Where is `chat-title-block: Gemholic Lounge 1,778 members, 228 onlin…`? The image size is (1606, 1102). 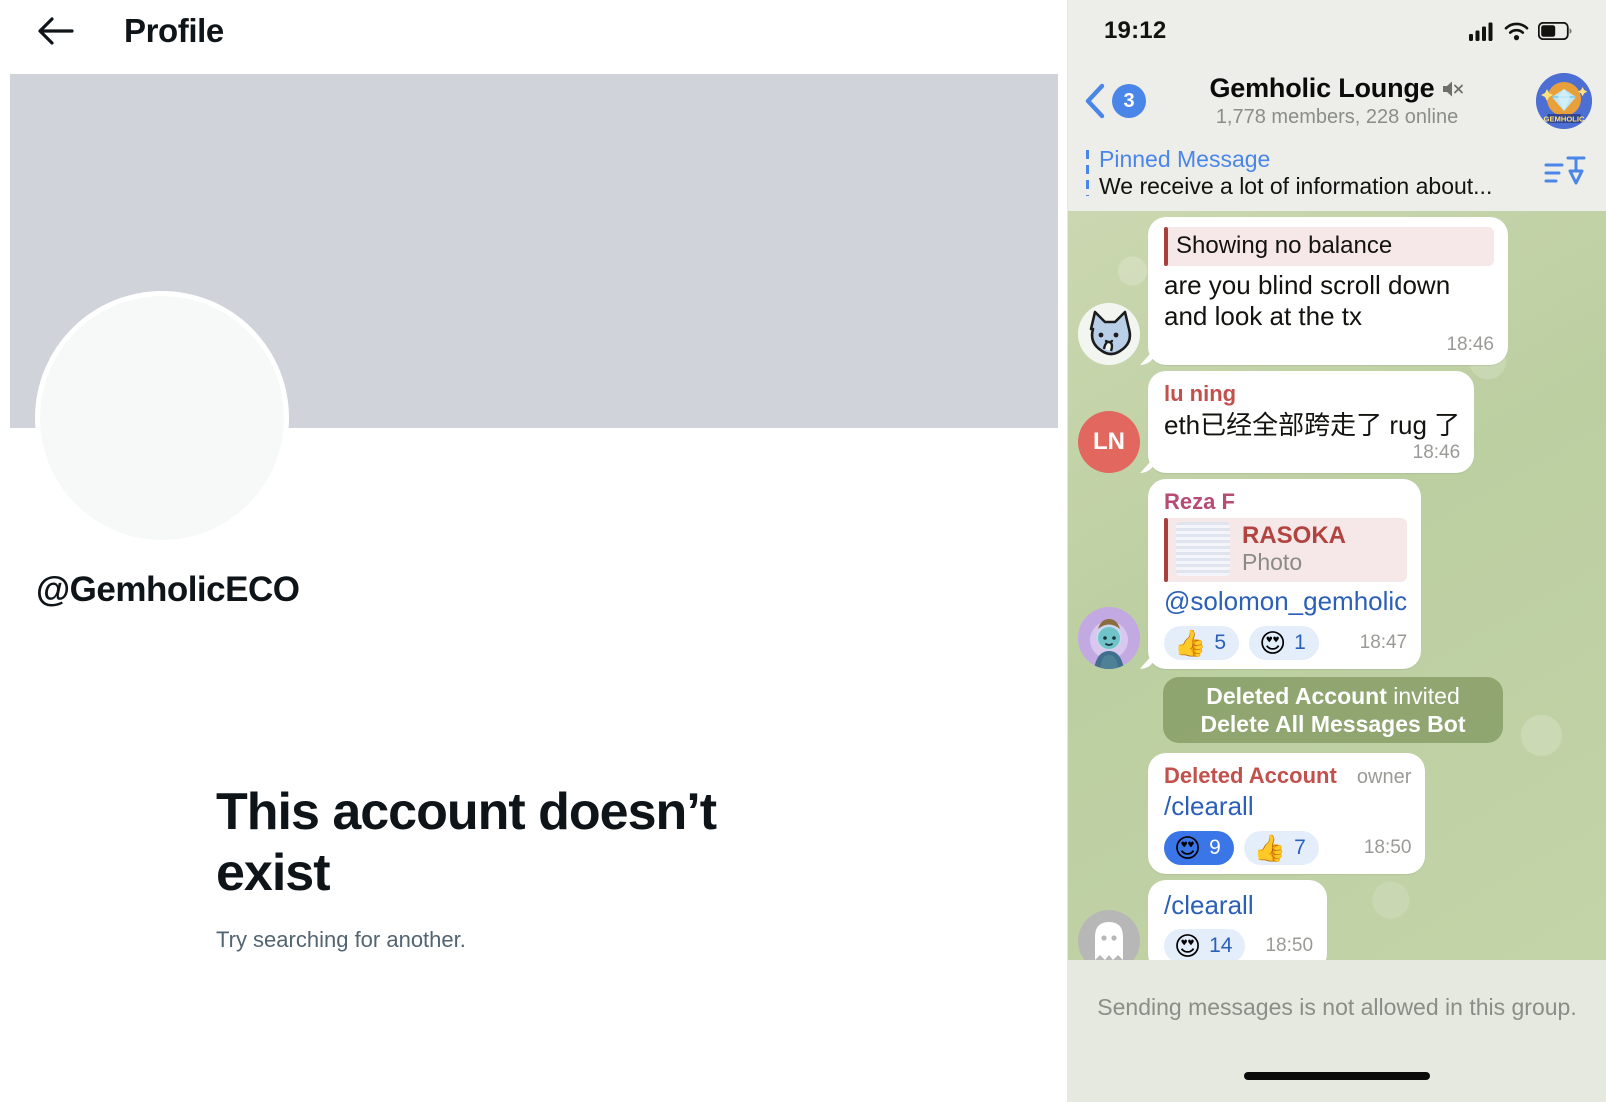 chat-title-block: Gemholic Lounge 1,778 members, 228 onlin… is located at coordinates (1337, 101).